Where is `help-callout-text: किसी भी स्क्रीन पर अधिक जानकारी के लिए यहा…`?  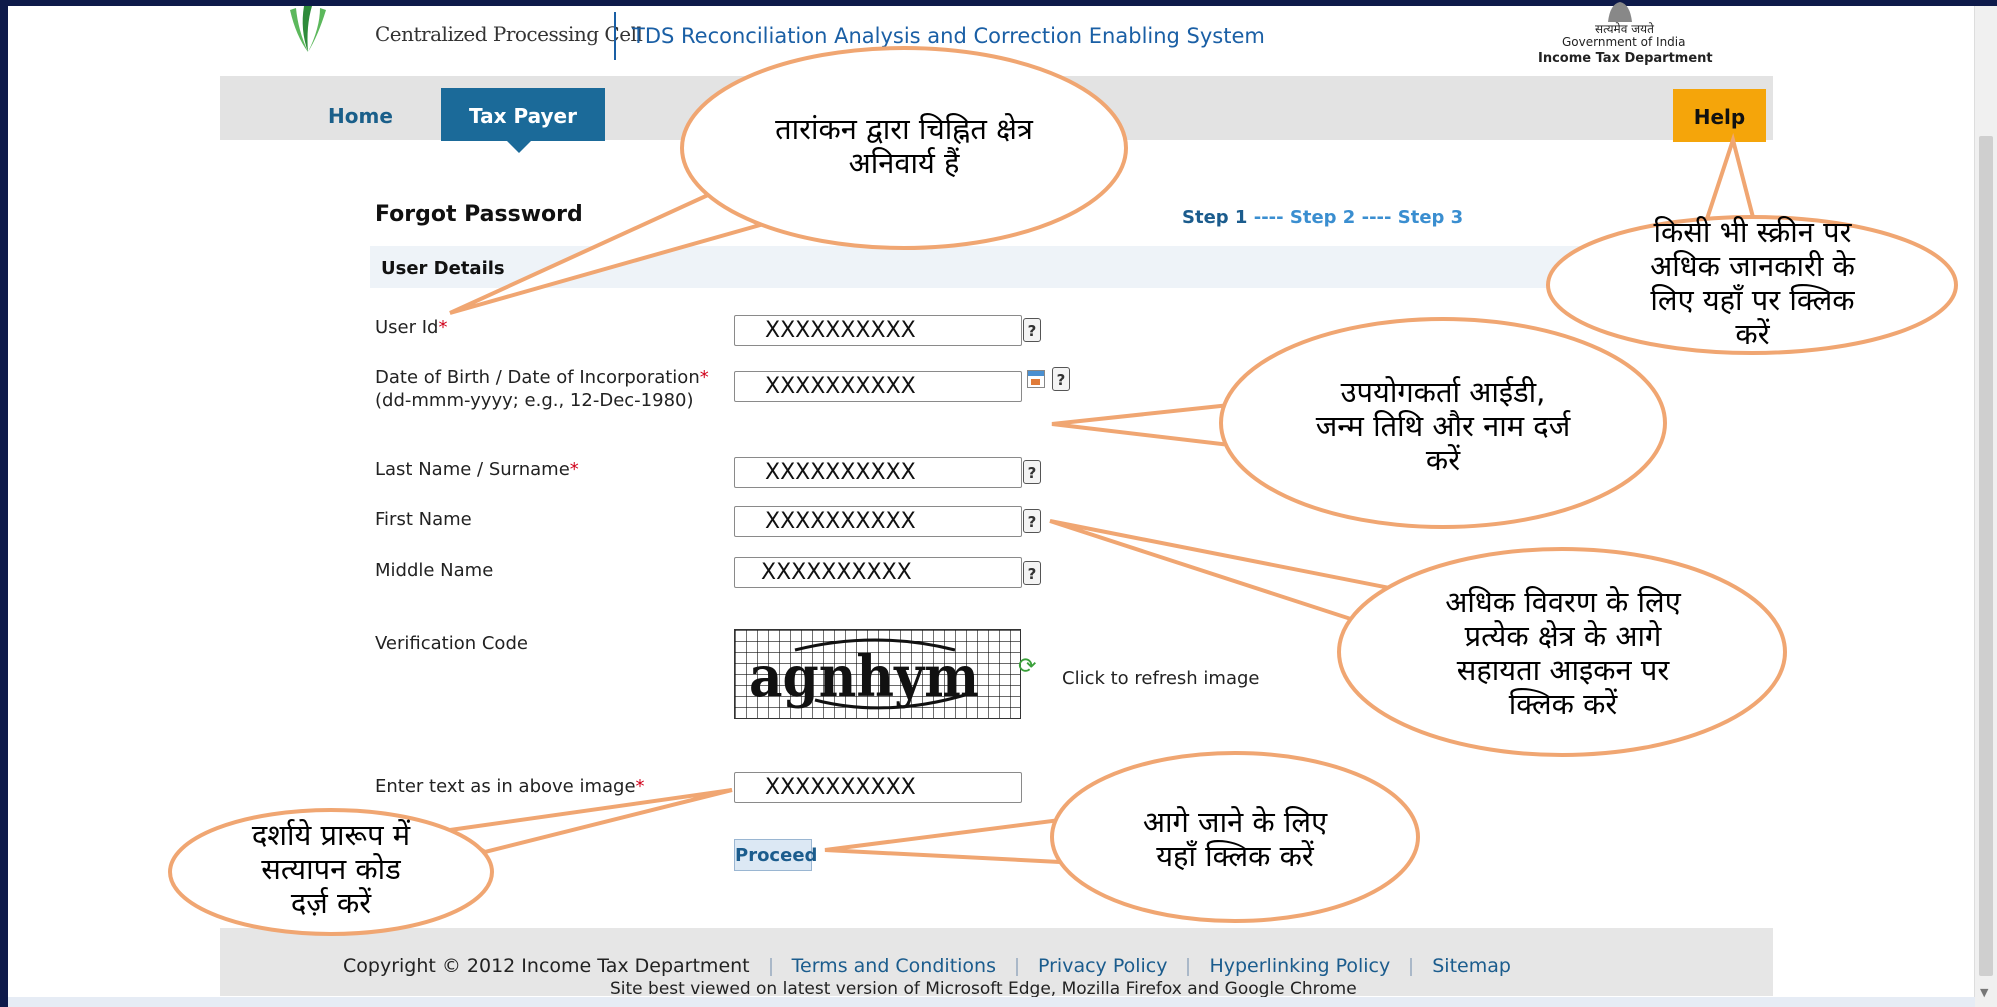 help-callout-text: किसी भी स्क्रीन पर अधिक जानकारी के लिए यहा… is located at coordinates (1752, 283).